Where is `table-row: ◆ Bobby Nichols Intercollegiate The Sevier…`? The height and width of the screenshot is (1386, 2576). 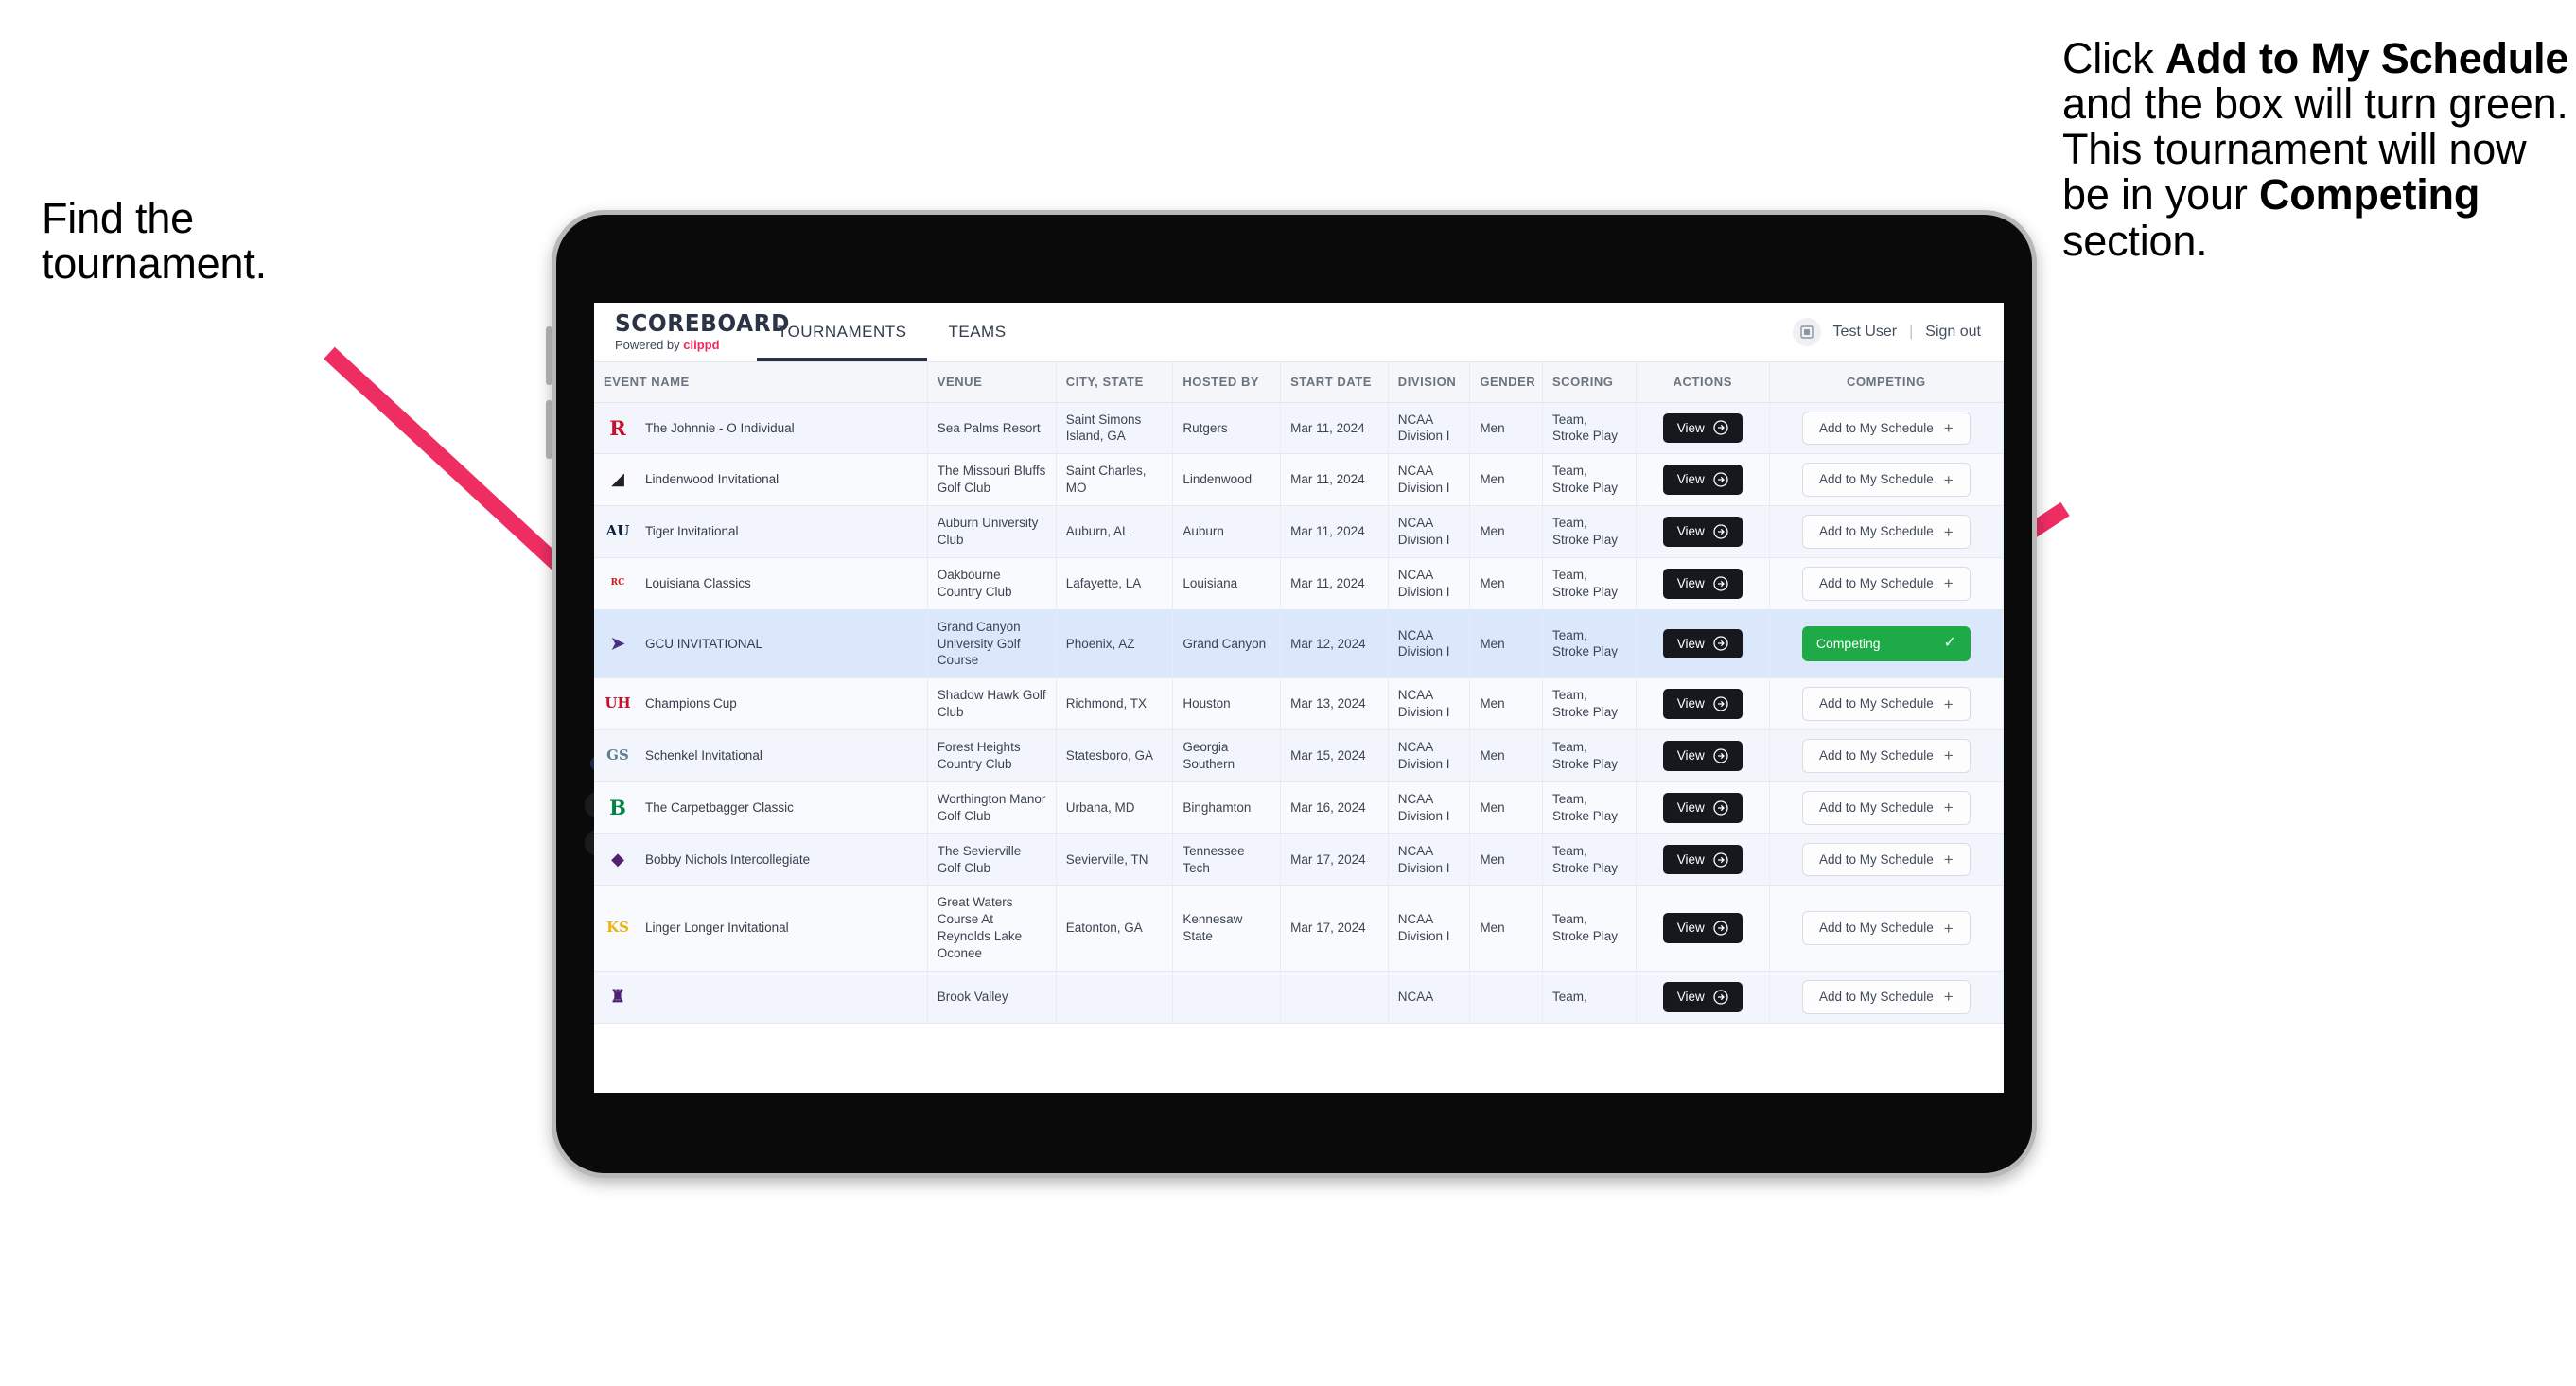
table-row: ◆ Bobby Nichols Intercollegiate The Sevier… is located at coordinates (1299, 859).